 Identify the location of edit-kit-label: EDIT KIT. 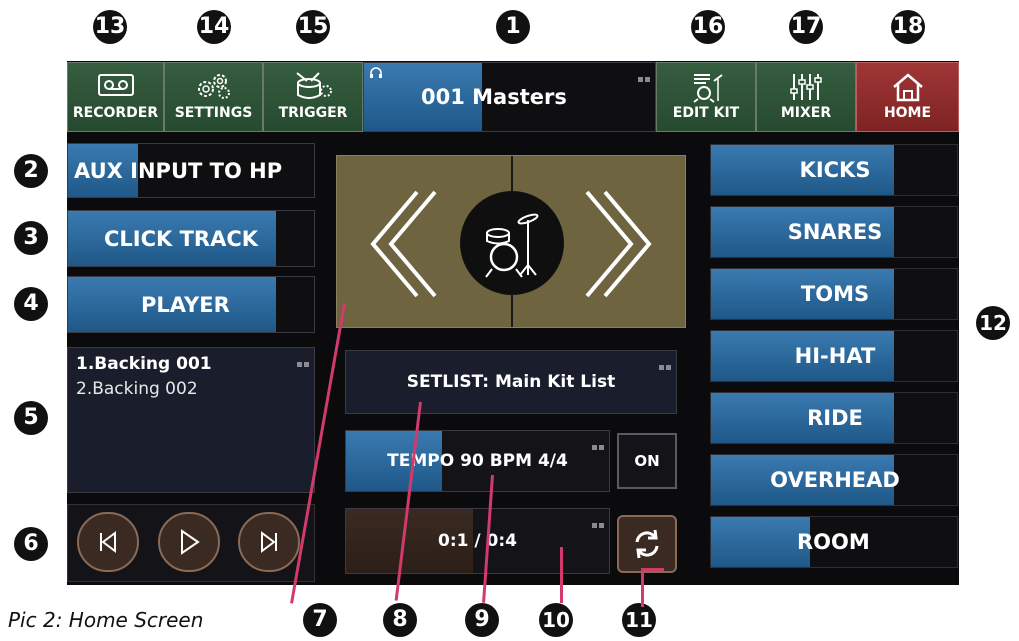
(706, 113).